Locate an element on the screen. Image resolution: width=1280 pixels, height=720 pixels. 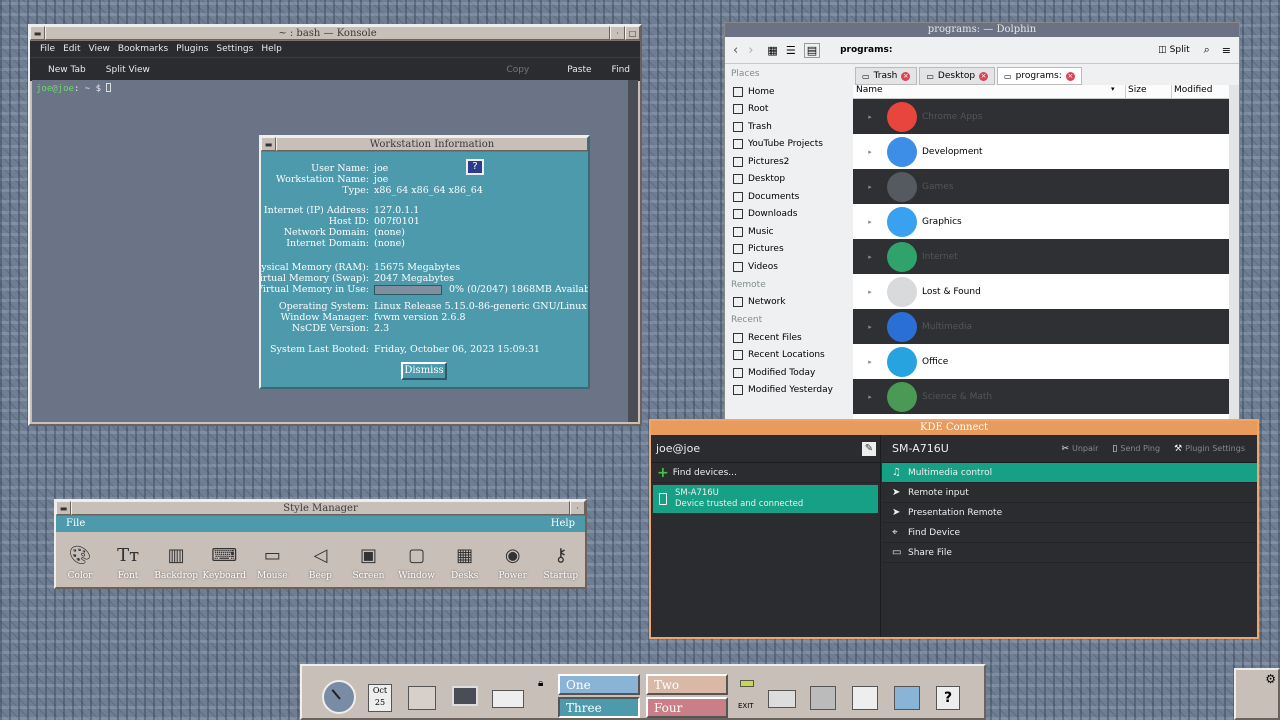
file-row: ▸ Science & Math is located at coordinates (1041, 396).